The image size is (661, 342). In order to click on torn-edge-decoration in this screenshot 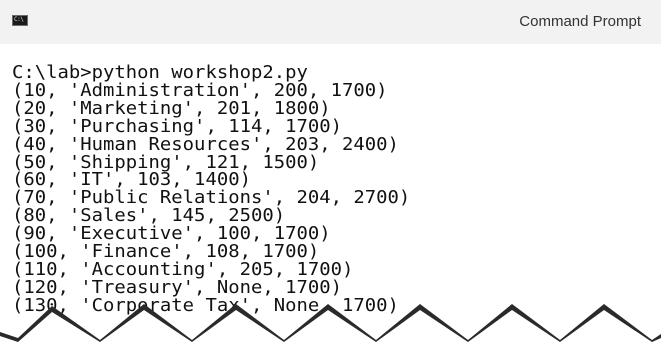, I will do `click(330, 323)`.